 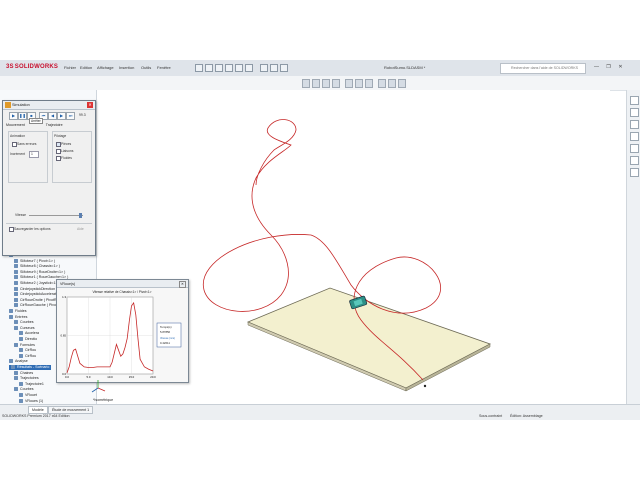 I want to click on speed-slider, so click(x=56, y=215).